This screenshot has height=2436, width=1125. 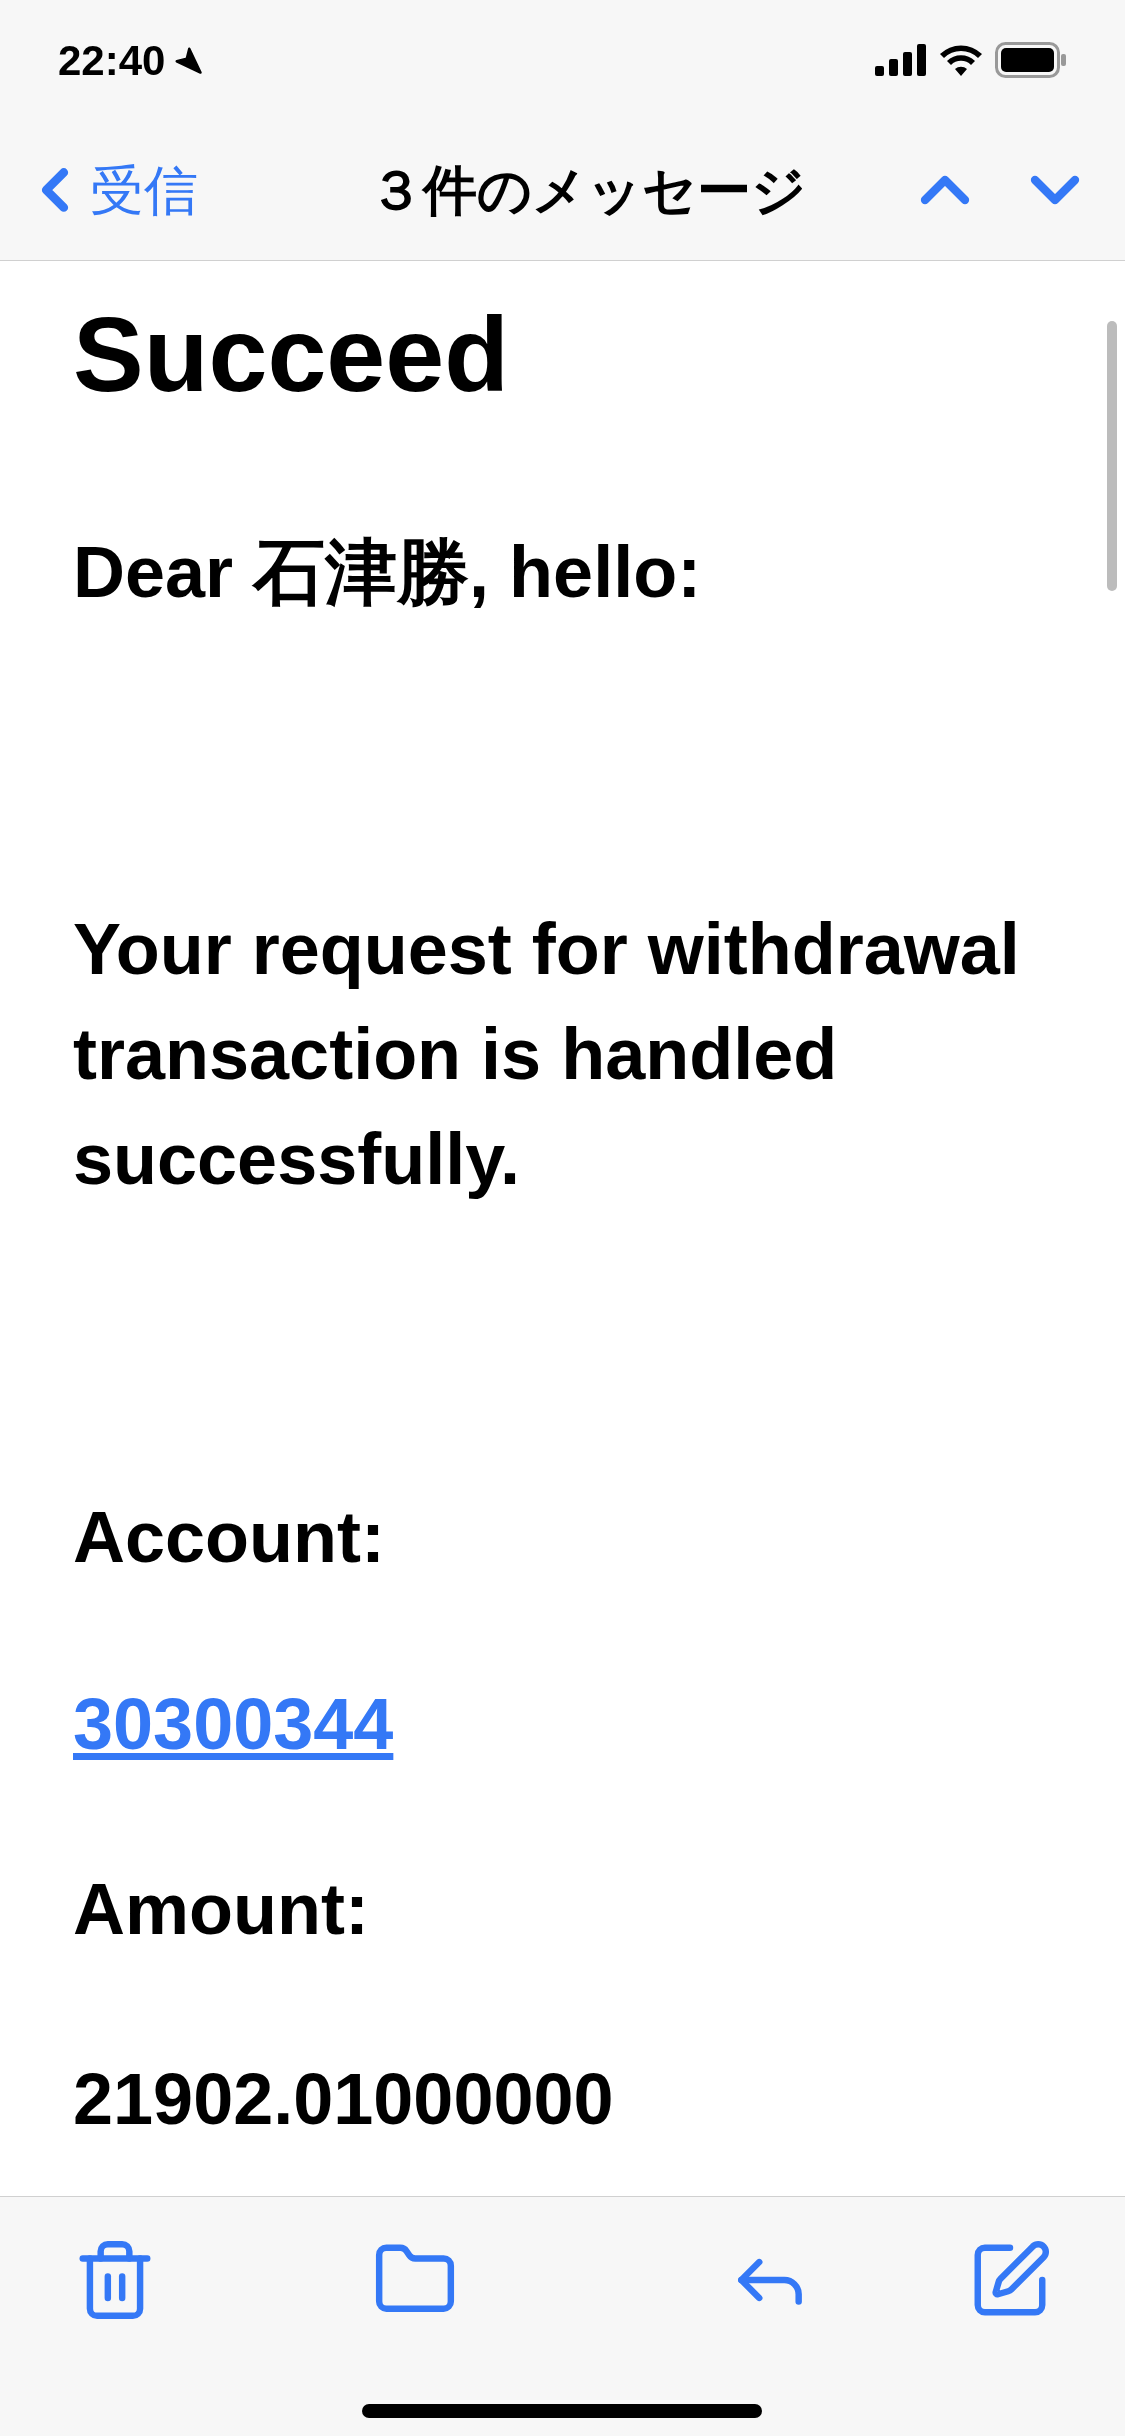 What do you see at coordinates (112, 60) in the screenshot?
I see `status-time: 22:40` at bounding box center [112, 60].